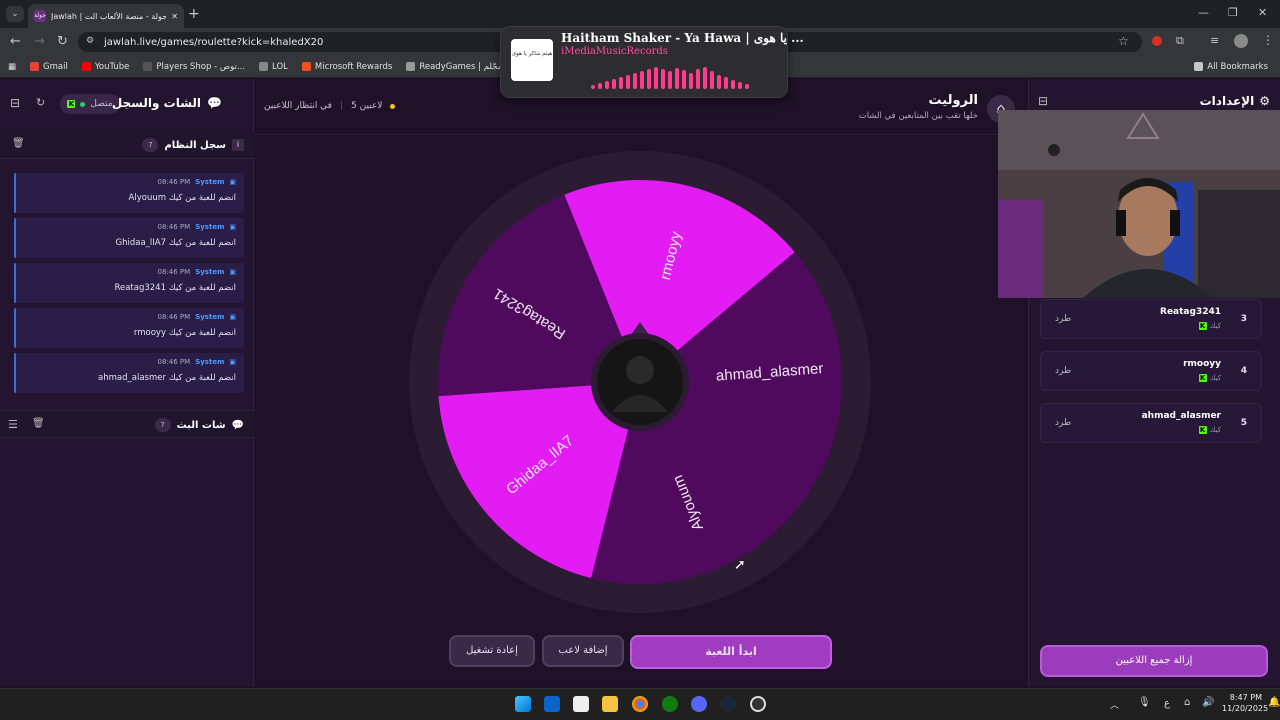  What do you see at coordinates (174, 16) in the screenshot?
I see `close-tab-icon: ✕` at bounding box center [174, 16].